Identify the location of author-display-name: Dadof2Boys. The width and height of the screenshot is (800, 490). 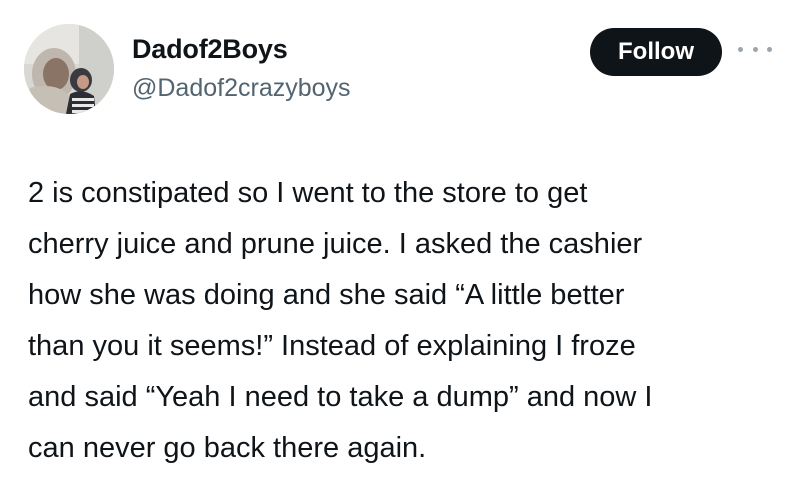
(210, 49).